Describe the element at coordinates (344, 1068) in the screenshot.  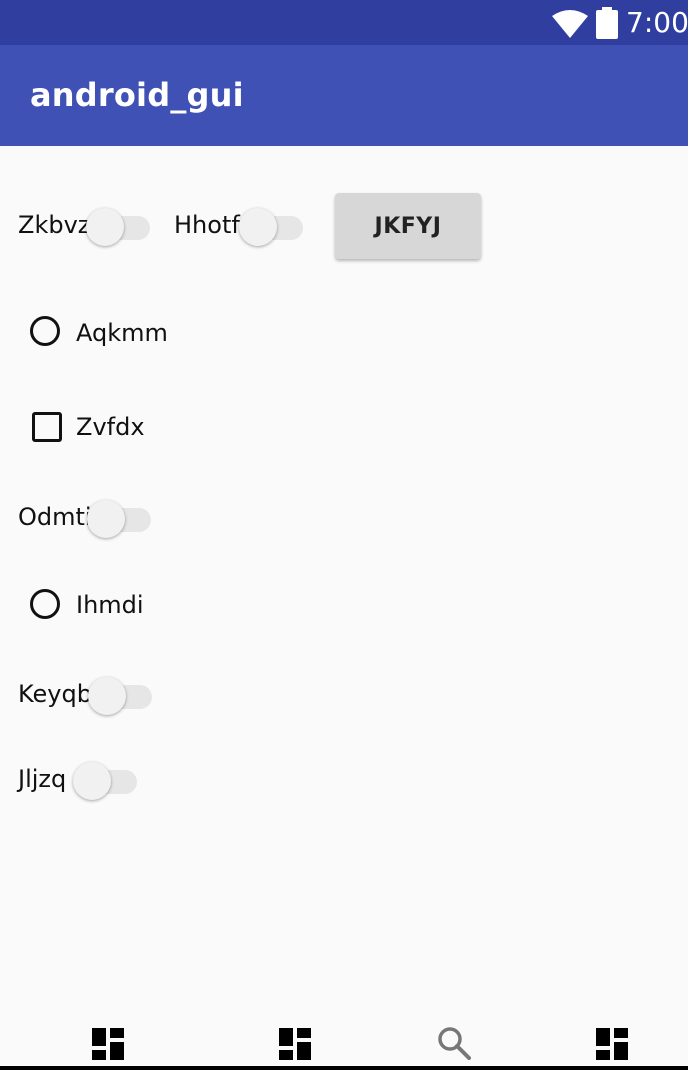
I see `bottom-divider` at that location.